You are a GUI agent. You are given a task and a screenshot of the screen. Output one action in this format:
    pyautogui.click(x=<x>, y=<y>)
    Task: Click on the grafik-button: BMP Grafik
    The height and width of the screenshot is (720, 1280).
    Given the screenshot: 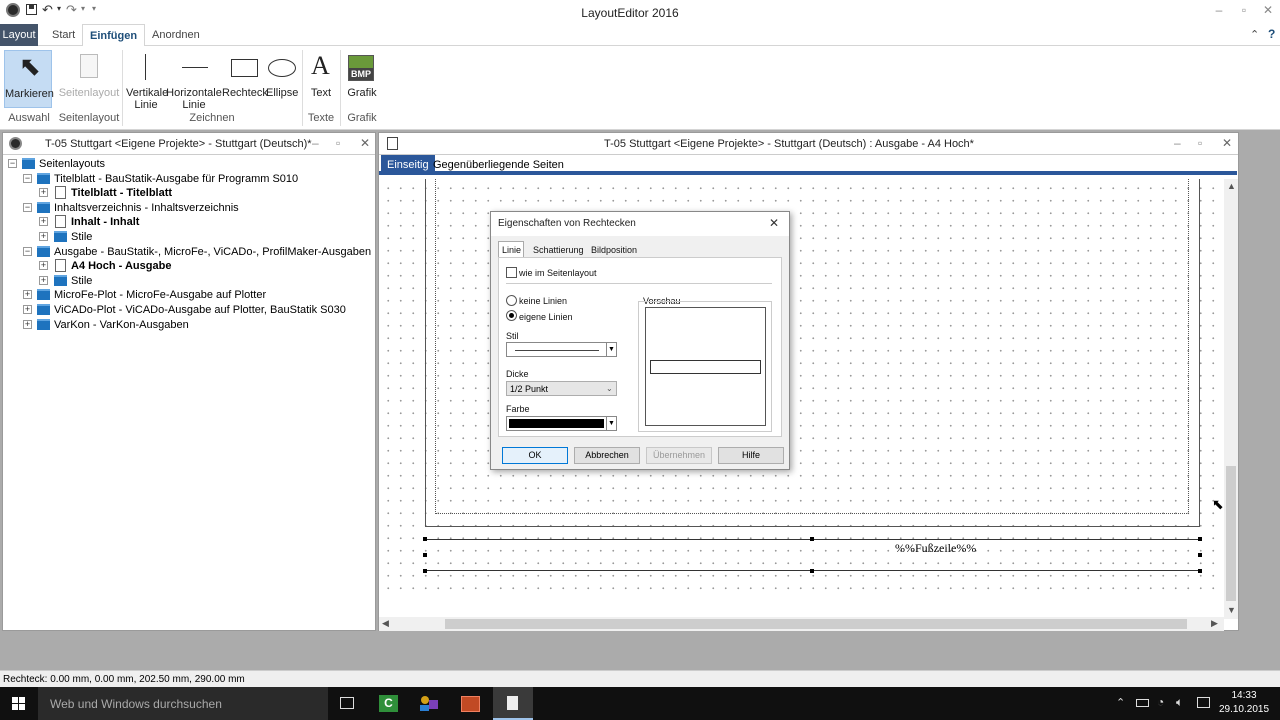 What is the action you would take?
    pyautogui.click(x=362, y=78)
    